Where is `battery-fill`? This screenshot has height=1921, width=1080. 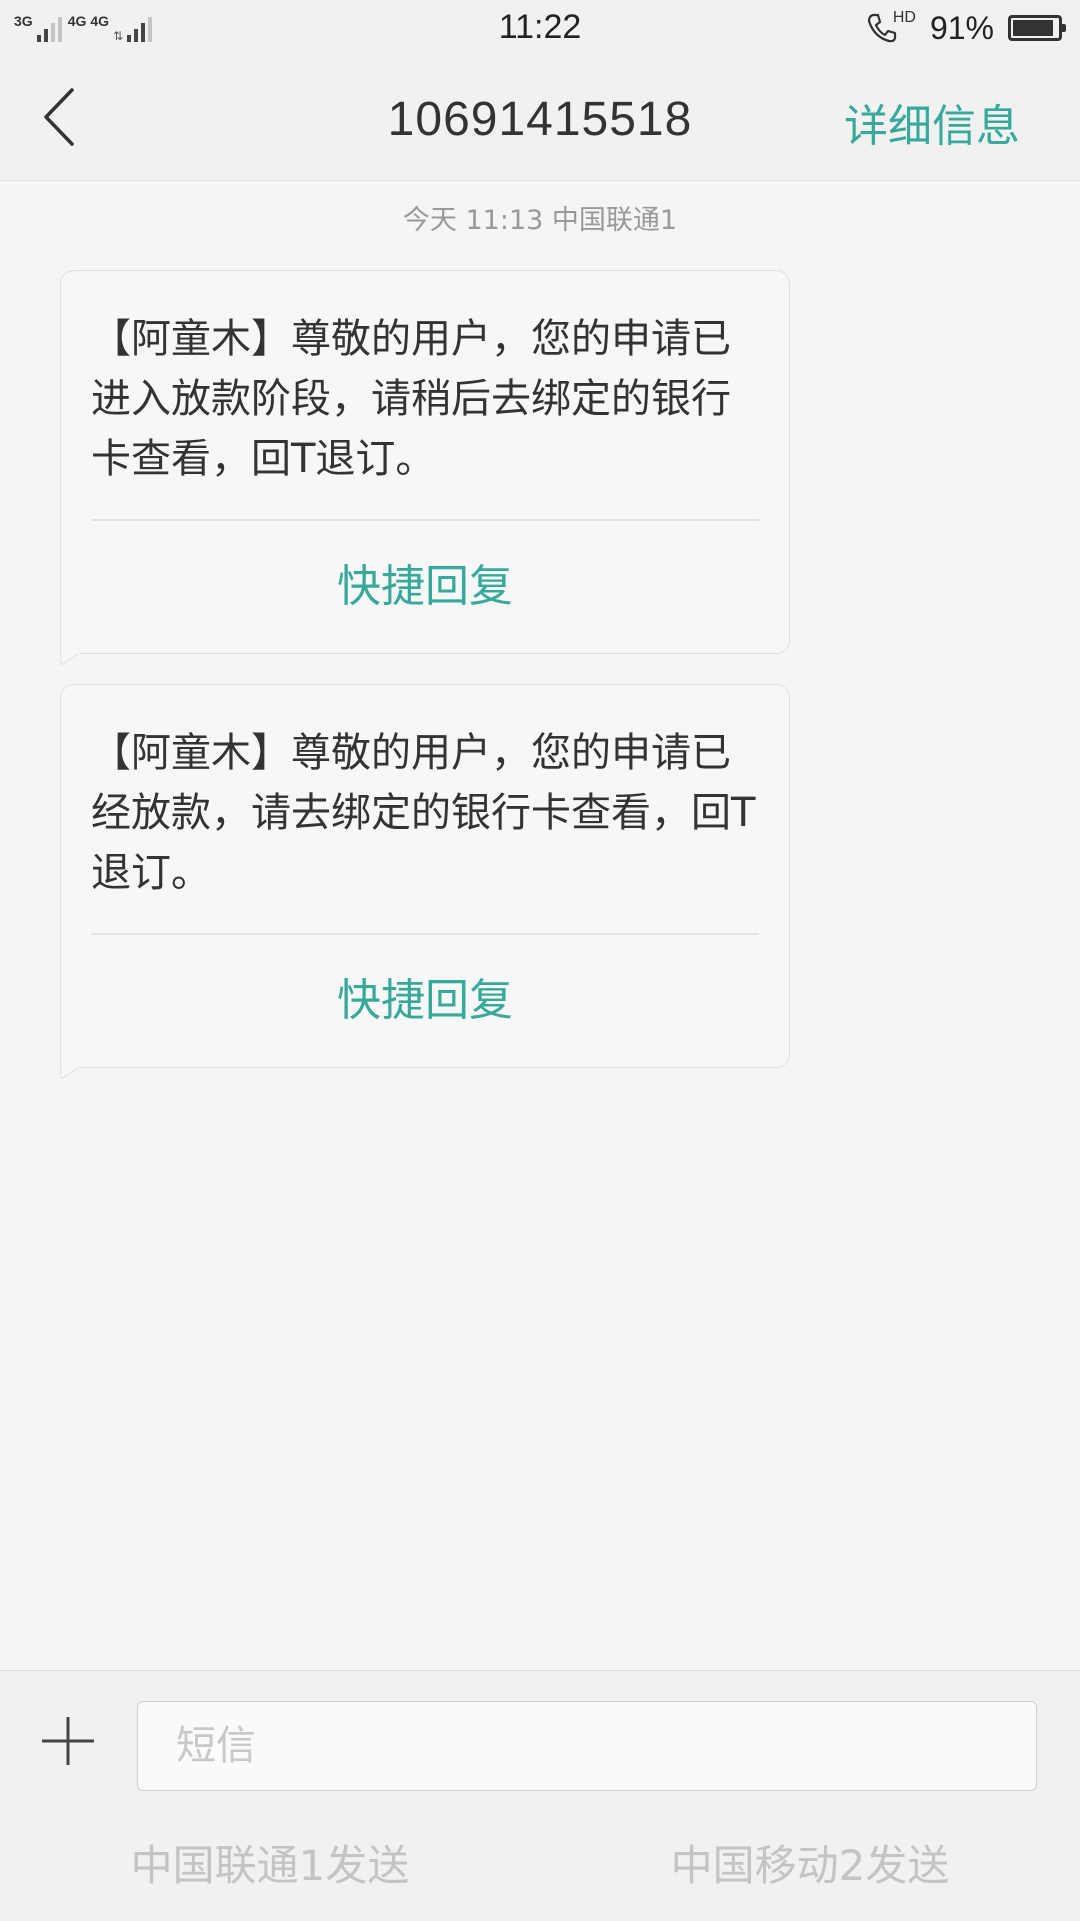
battery-fill is located at coordinates (1033, 28).